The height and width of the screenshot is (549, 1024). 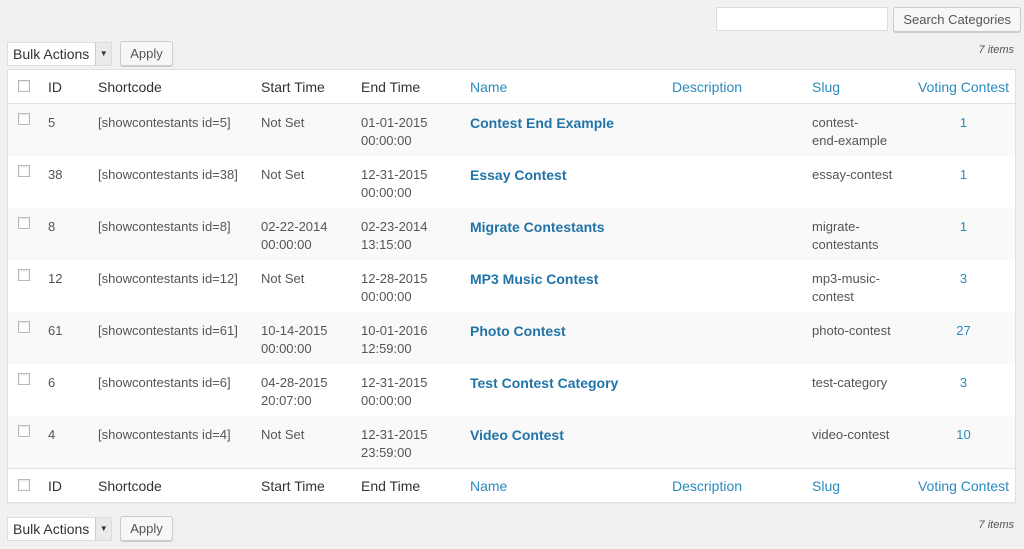 I want to click on cell-shortcode: [showcontestants id=61], so click(x=168, y=330).